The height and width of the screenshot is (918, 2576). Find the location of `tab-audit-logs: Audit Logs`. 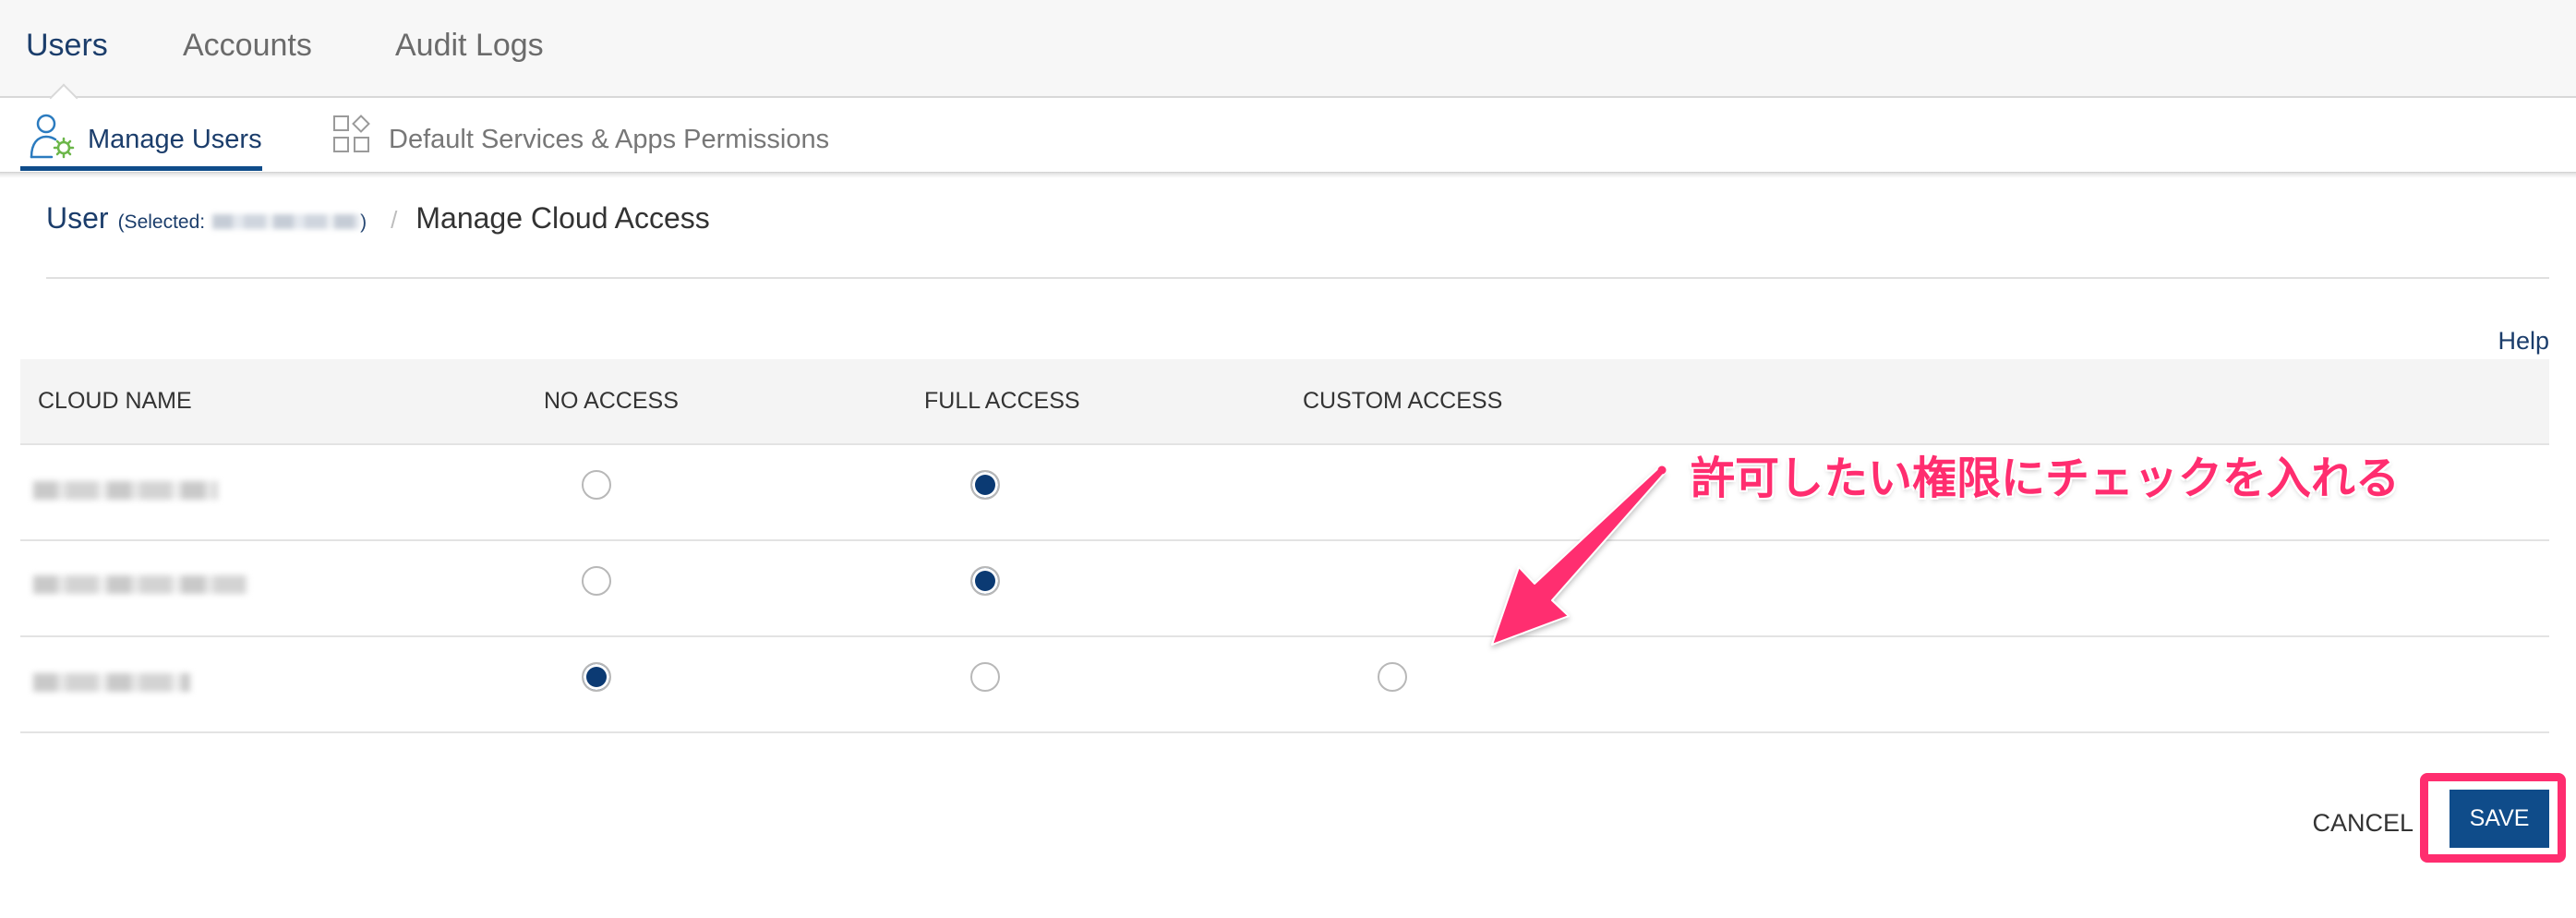

tab-audit-logs: Audit Logs is located at coordinates (469, 45).